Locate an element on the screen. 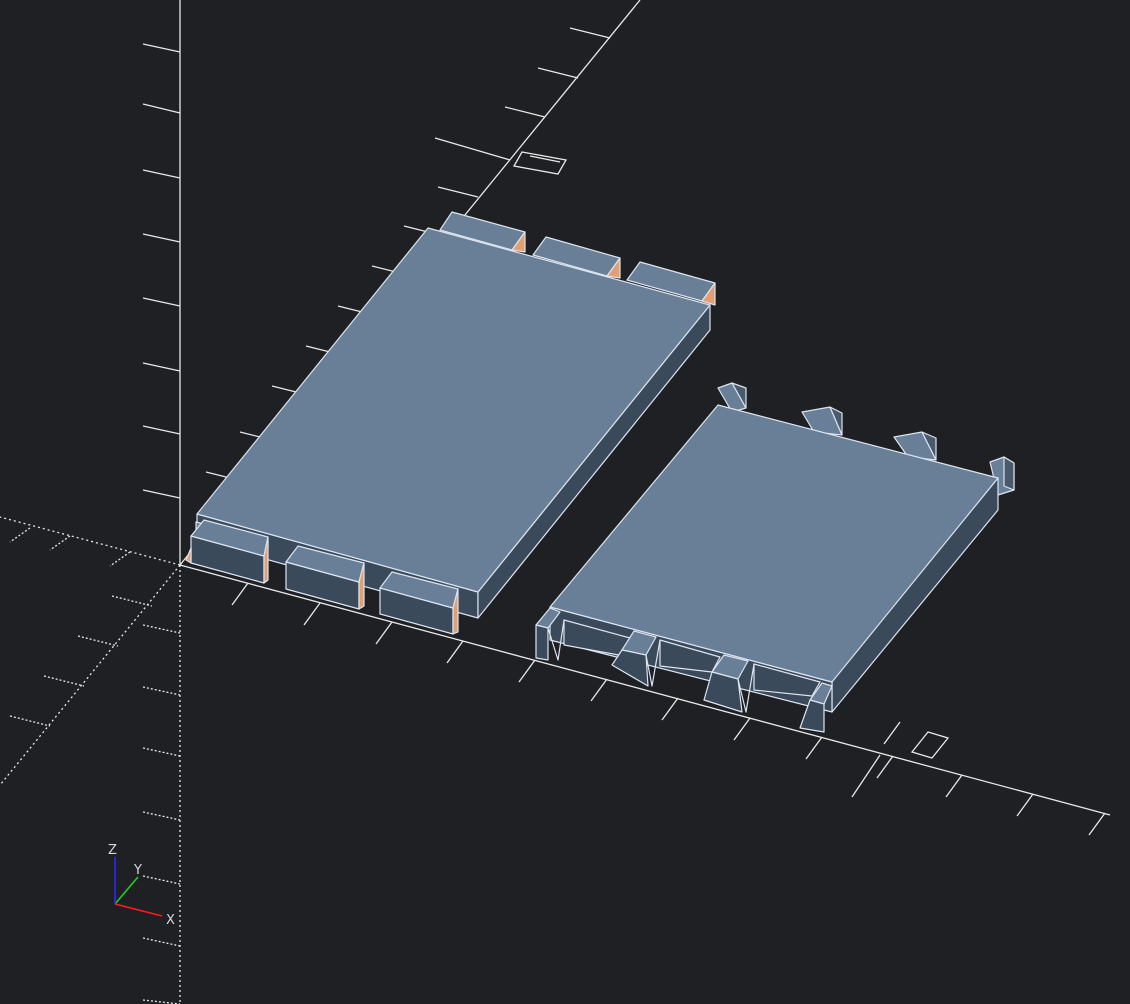 The height and width of the screenshot is (1004, 1130). x-axis-negative is located at coordinates (90, 541).